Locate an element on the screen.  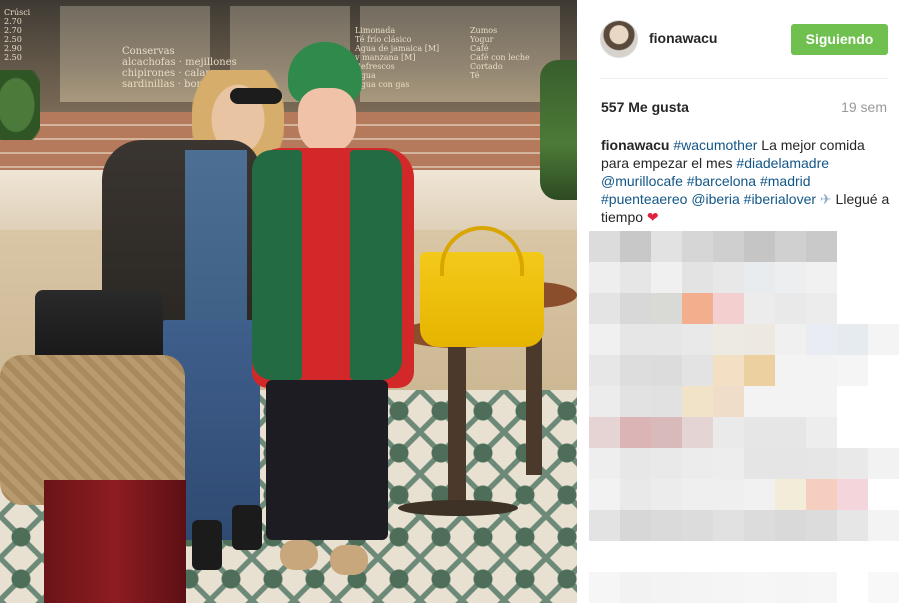
post-timestamp: 19 sem is located at coordinates (864, 107).